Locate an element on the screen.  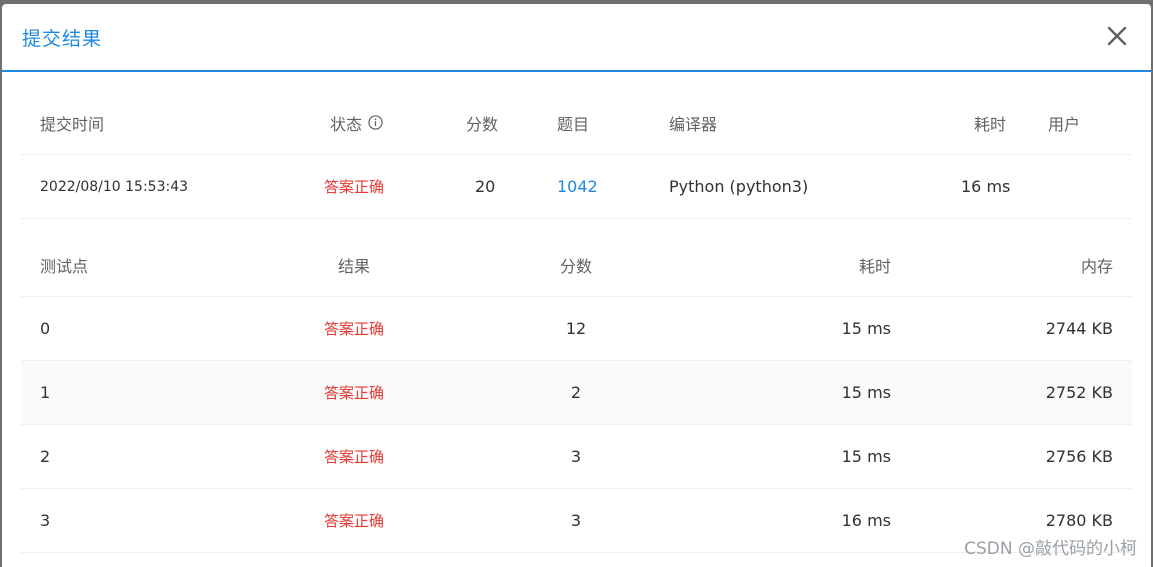
compiler-value: Python (python3) is located at coordinates (739, 186).